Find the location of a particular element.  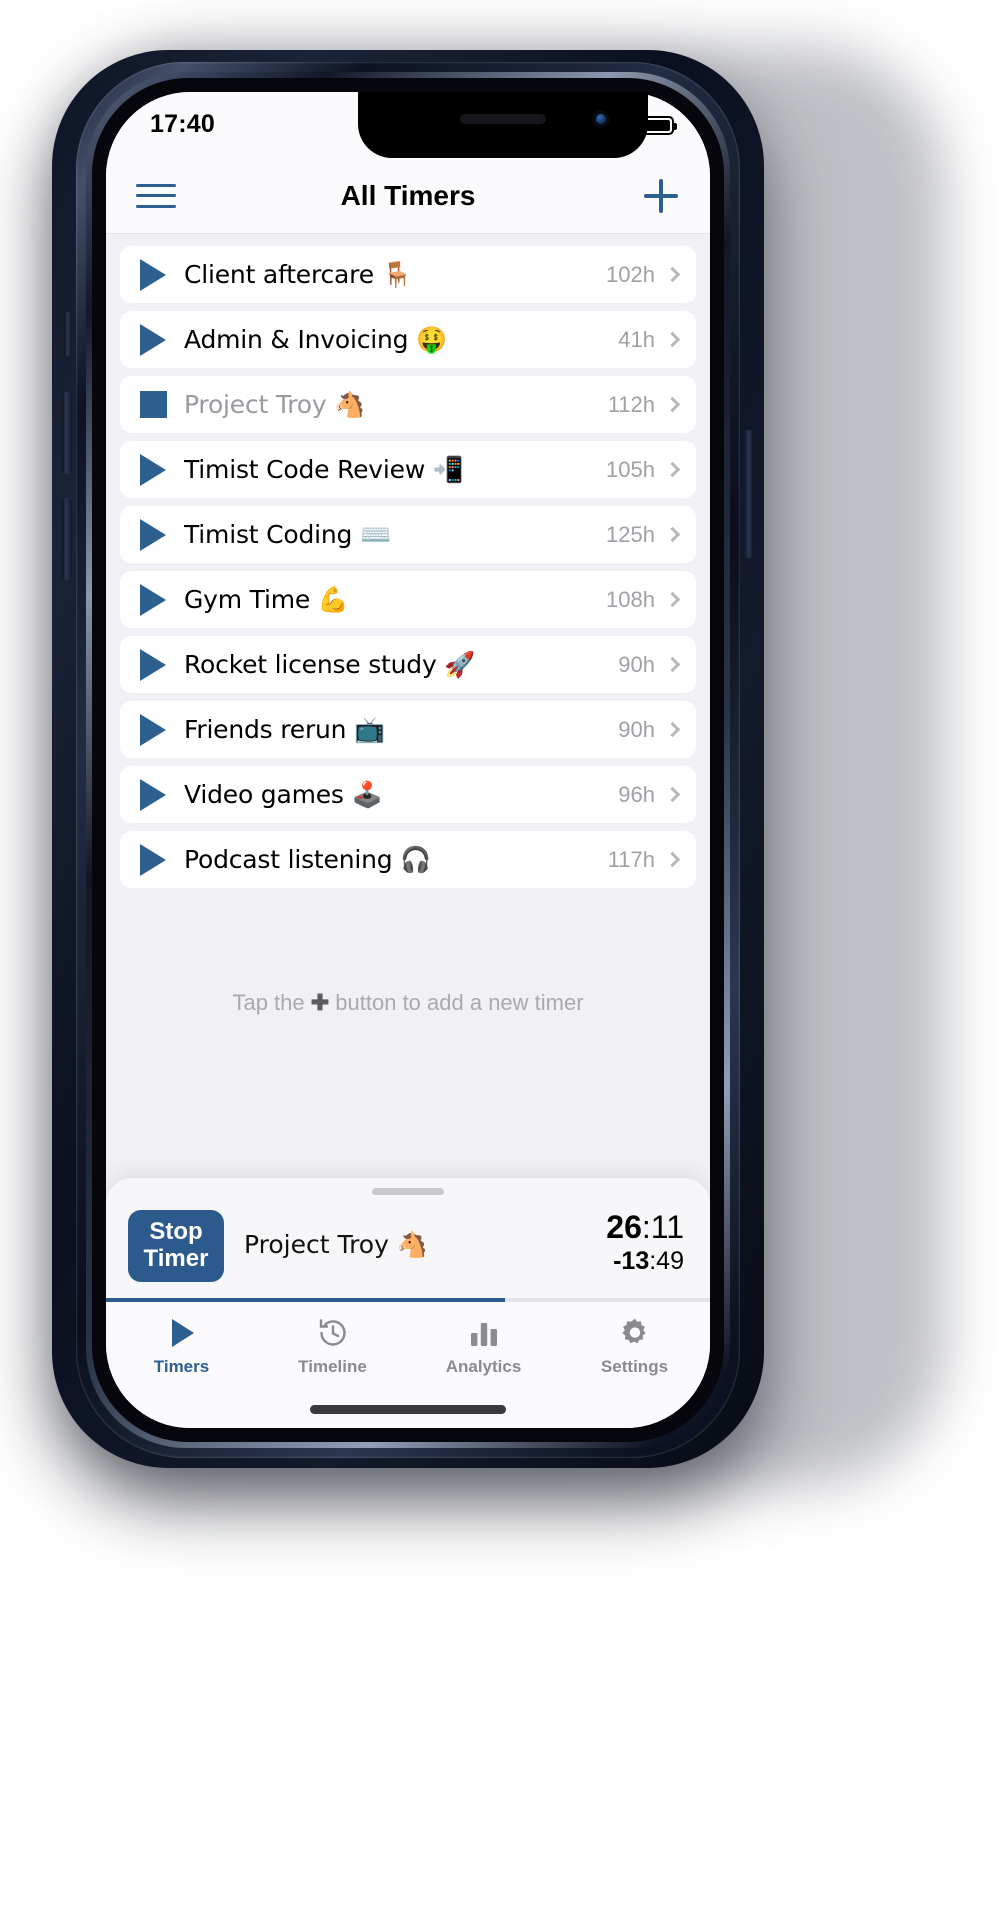

table-row: Admin & Invoicing 🤑 41h is located at coordinates (408, 339).